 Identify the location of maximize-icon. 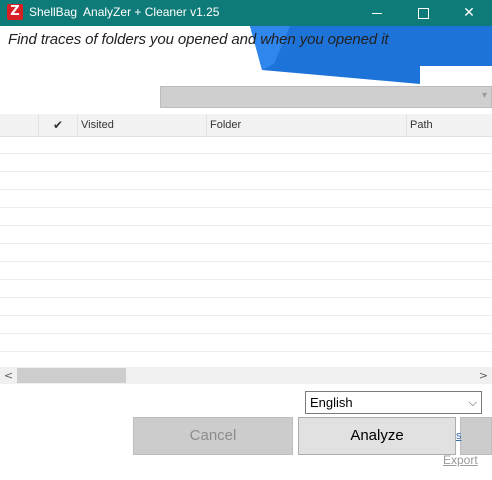
(423, 13).